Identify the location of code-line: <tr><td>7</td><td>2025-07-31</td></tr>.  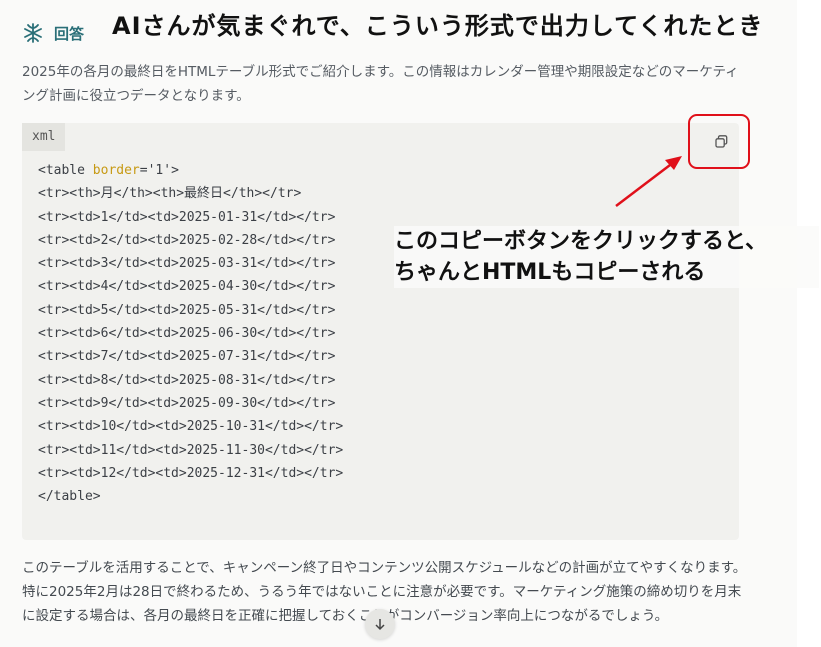
(187, 357).